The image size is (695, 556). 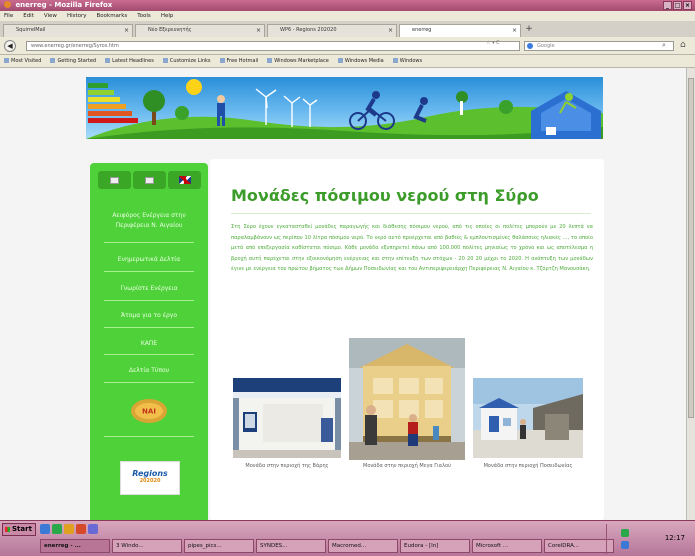 What do you see at coordinates (625, 533) in the screenshot?
I see `network-icon` at bounding box center [625, 533].